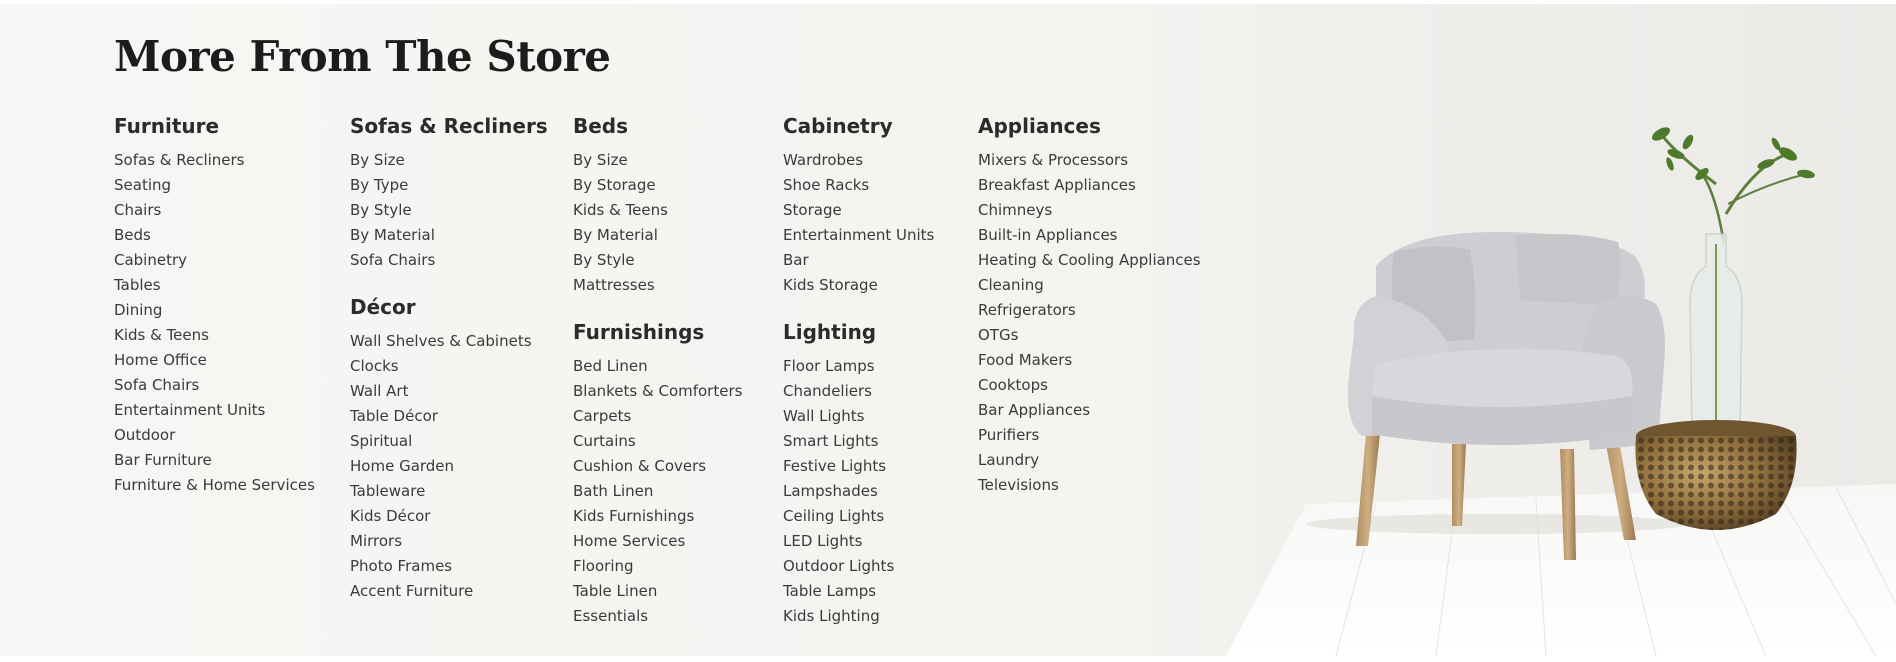 This screenshot has width=1896, height=662. What do you see at coordinates (657, 185) in the screenshot?
I see `link-item: By Storage` at bounding box center [657, 185].